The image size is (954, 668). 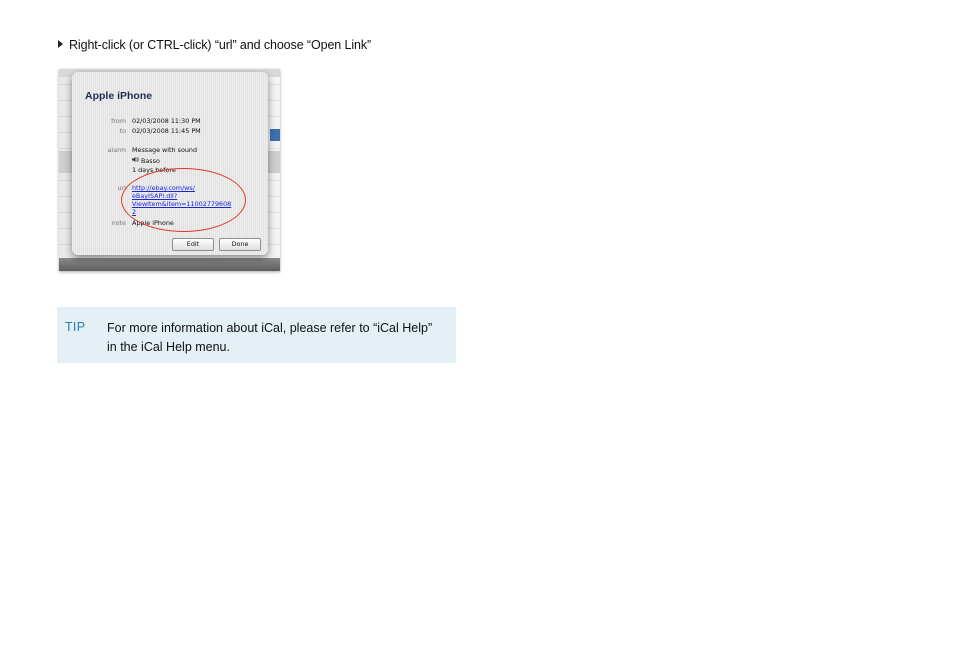 I want to click on calendar-bottom-bar, so click(x=169, y=264).